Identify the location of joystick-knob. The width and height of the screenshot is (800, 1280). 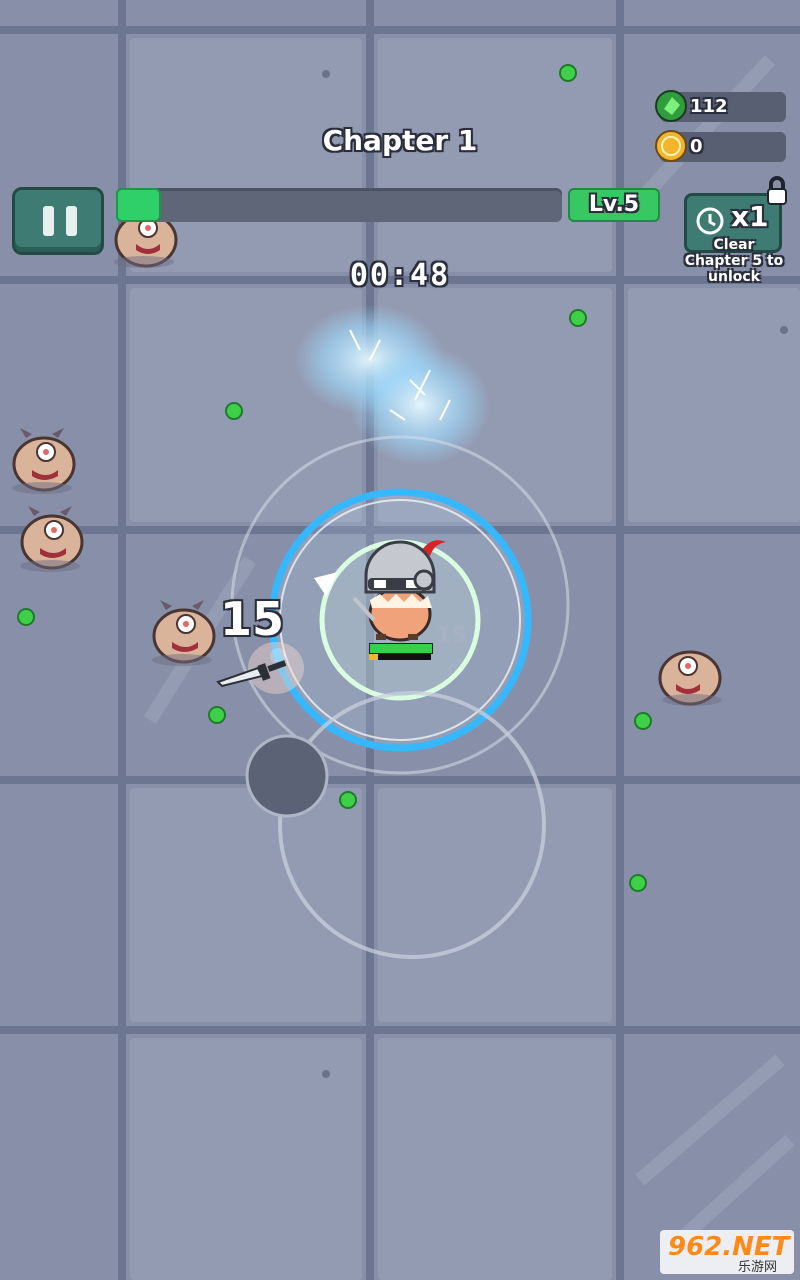
(287, 776).